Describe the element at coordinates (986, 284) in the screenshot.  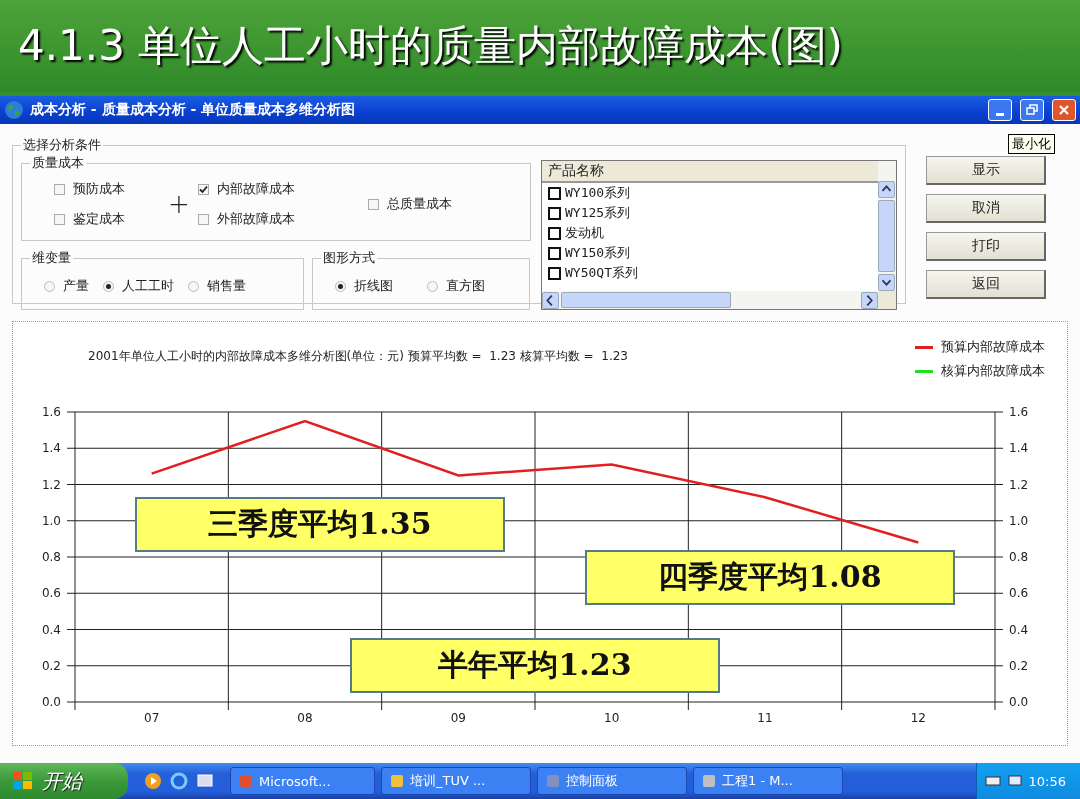
I see `command-button: 返回` at that location.